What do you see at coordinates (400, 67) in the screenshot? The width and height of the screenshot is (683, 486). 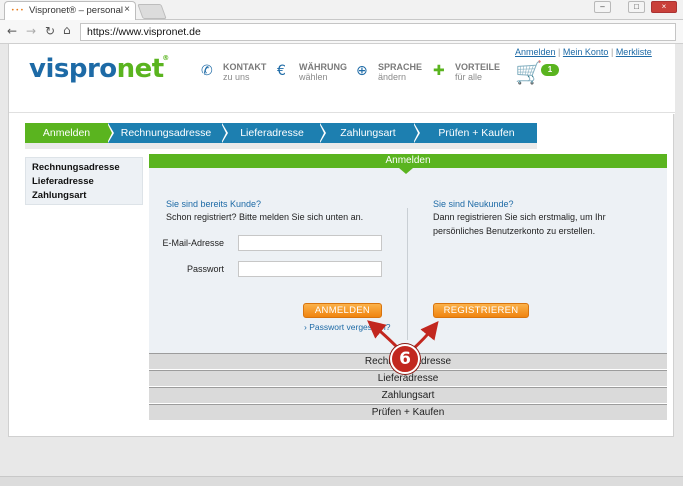 I see `feature-title: SPRACHE` at bounding box center [400, 67].